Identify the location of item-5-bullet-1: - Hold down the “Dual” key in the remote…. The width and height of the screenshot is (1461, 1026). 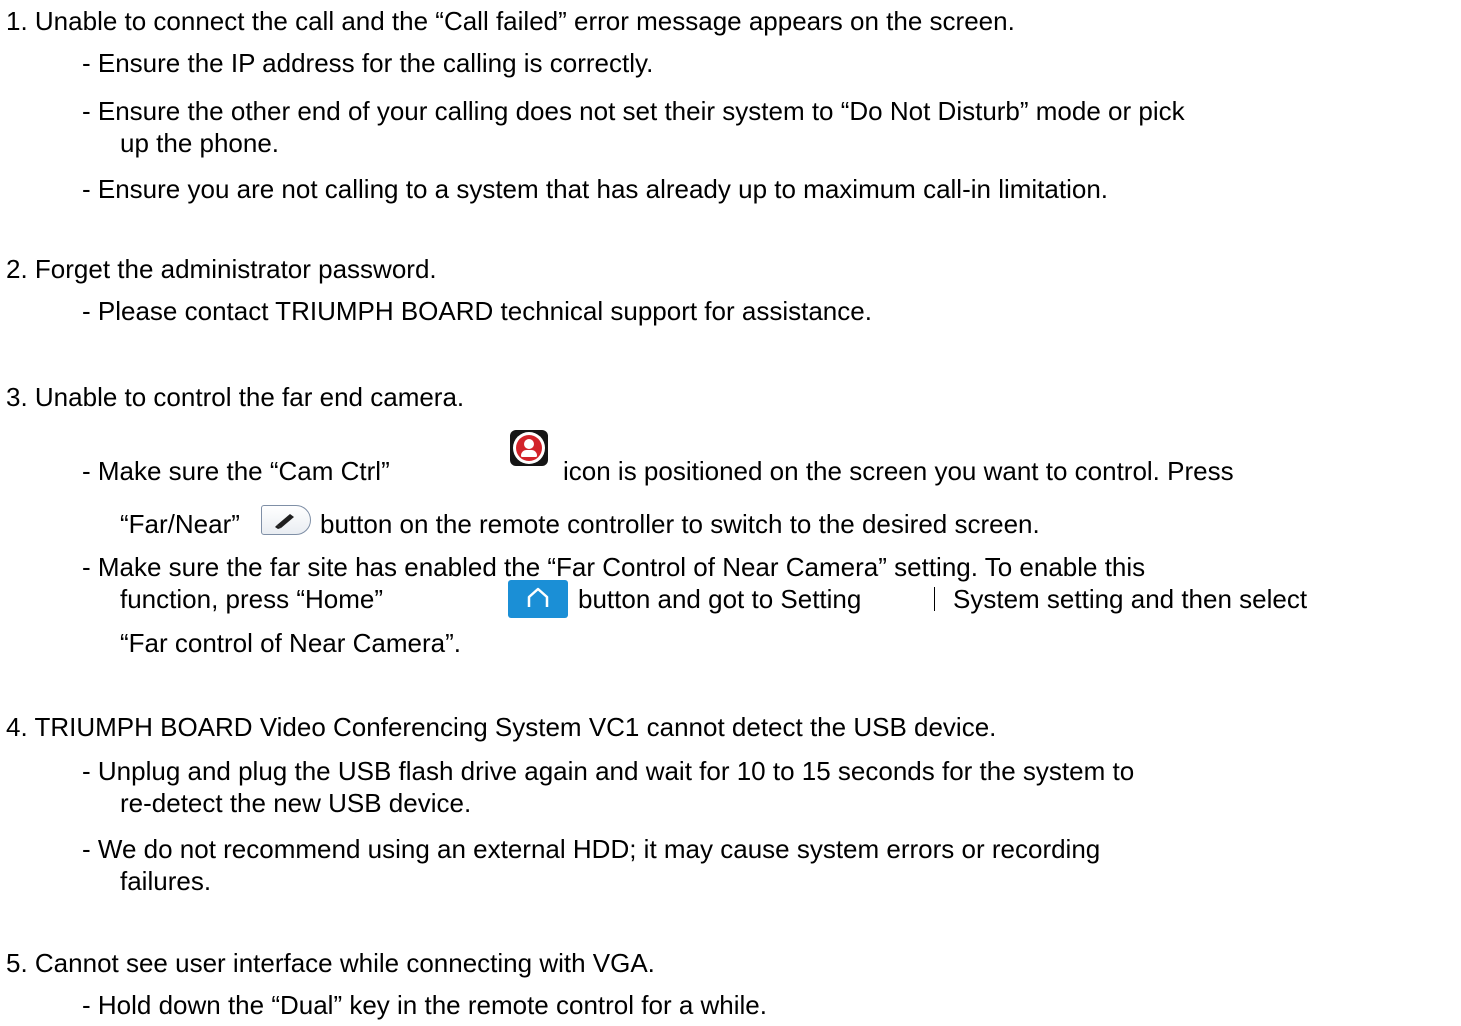
(424, 1005).